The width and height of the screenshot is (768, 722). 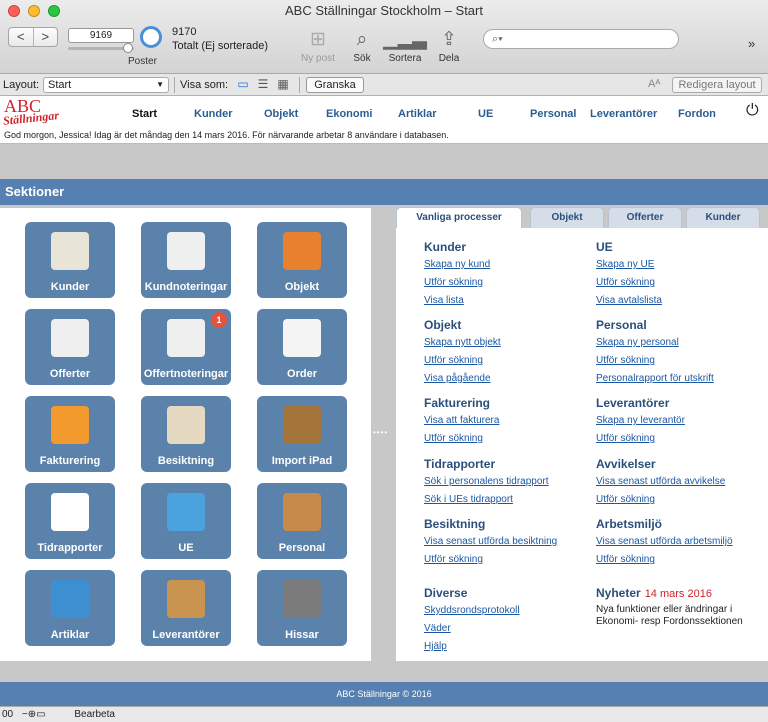 What do you see at coordinates (186, 512) in the screenshot?
I see `group-icon` at bounding box center [186, 512].